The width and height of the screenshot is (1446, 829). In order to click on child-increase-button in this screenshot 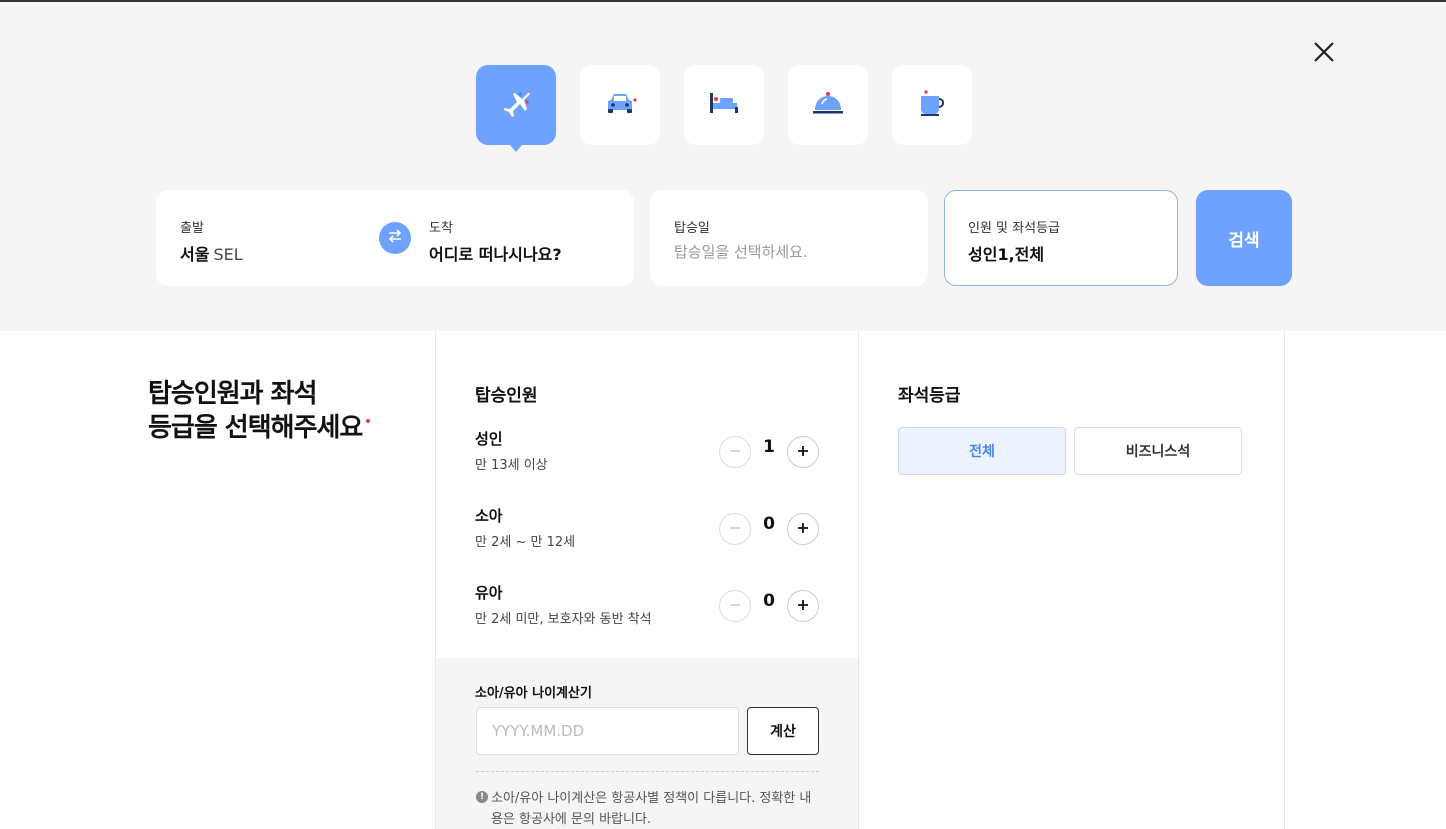, I will do `click(803, 529)`.